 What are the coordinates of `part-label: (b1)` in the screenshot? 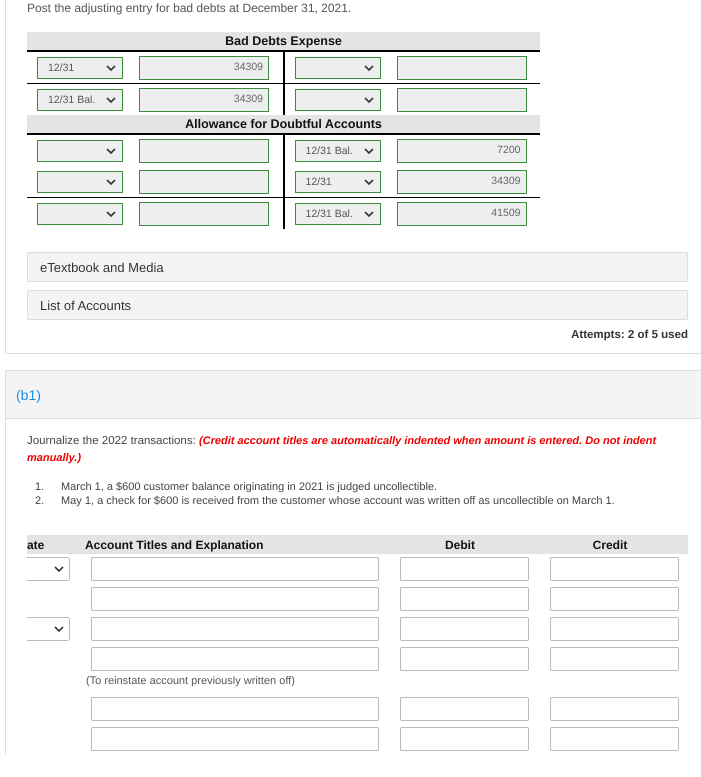 It's located at (28, 394).